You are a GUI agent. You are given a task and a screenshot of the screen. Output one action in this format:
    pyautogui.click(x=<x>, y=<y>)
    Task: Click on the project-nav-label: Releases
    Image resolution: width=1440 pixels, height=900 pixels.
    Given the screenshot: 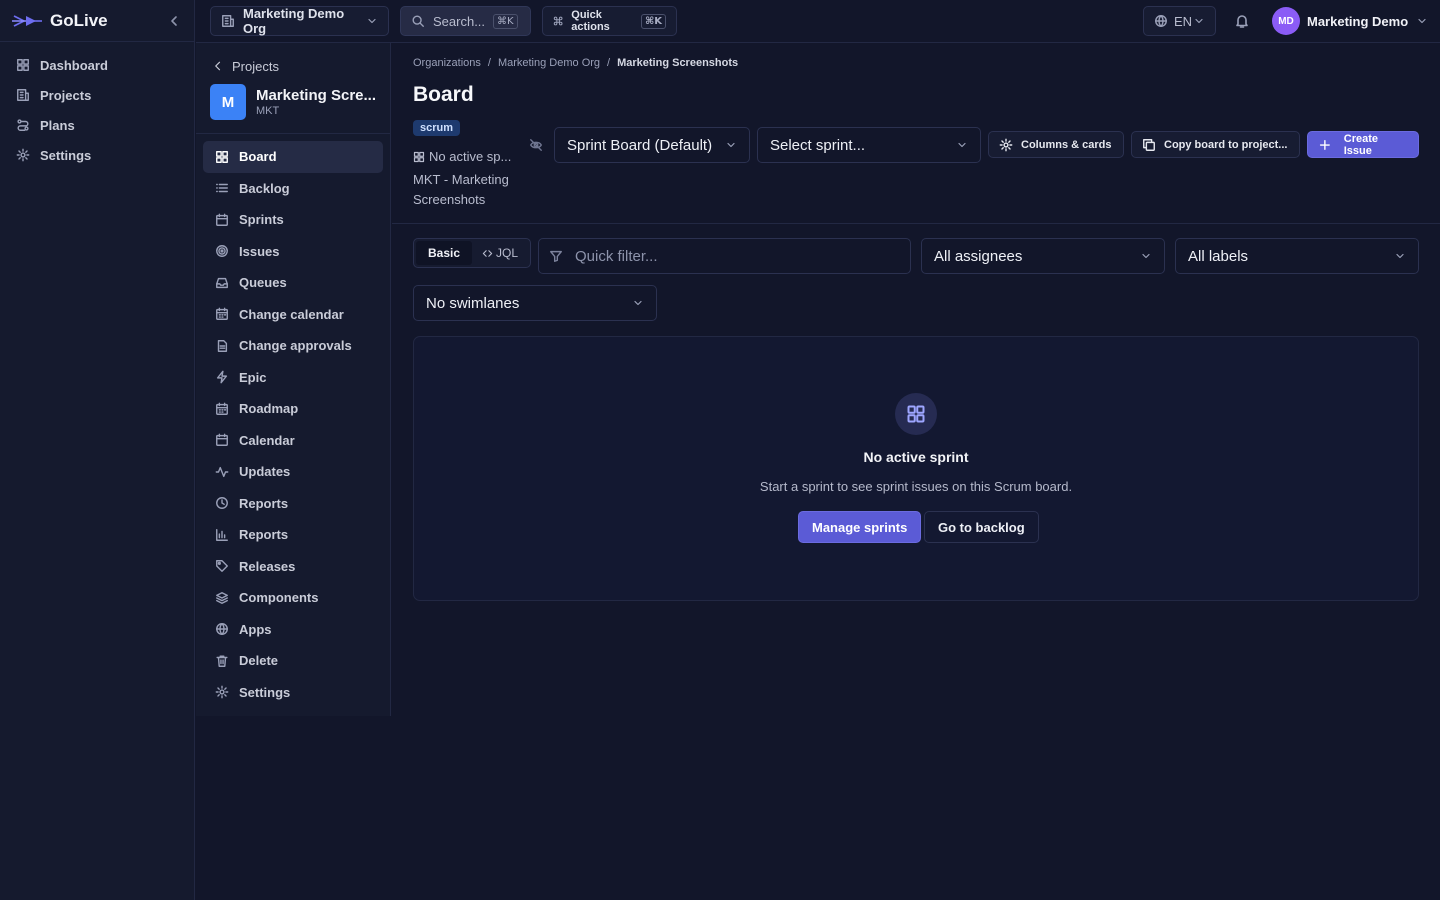 What is the action you would take?
    pyautogui.click(x=267, y=566)
    